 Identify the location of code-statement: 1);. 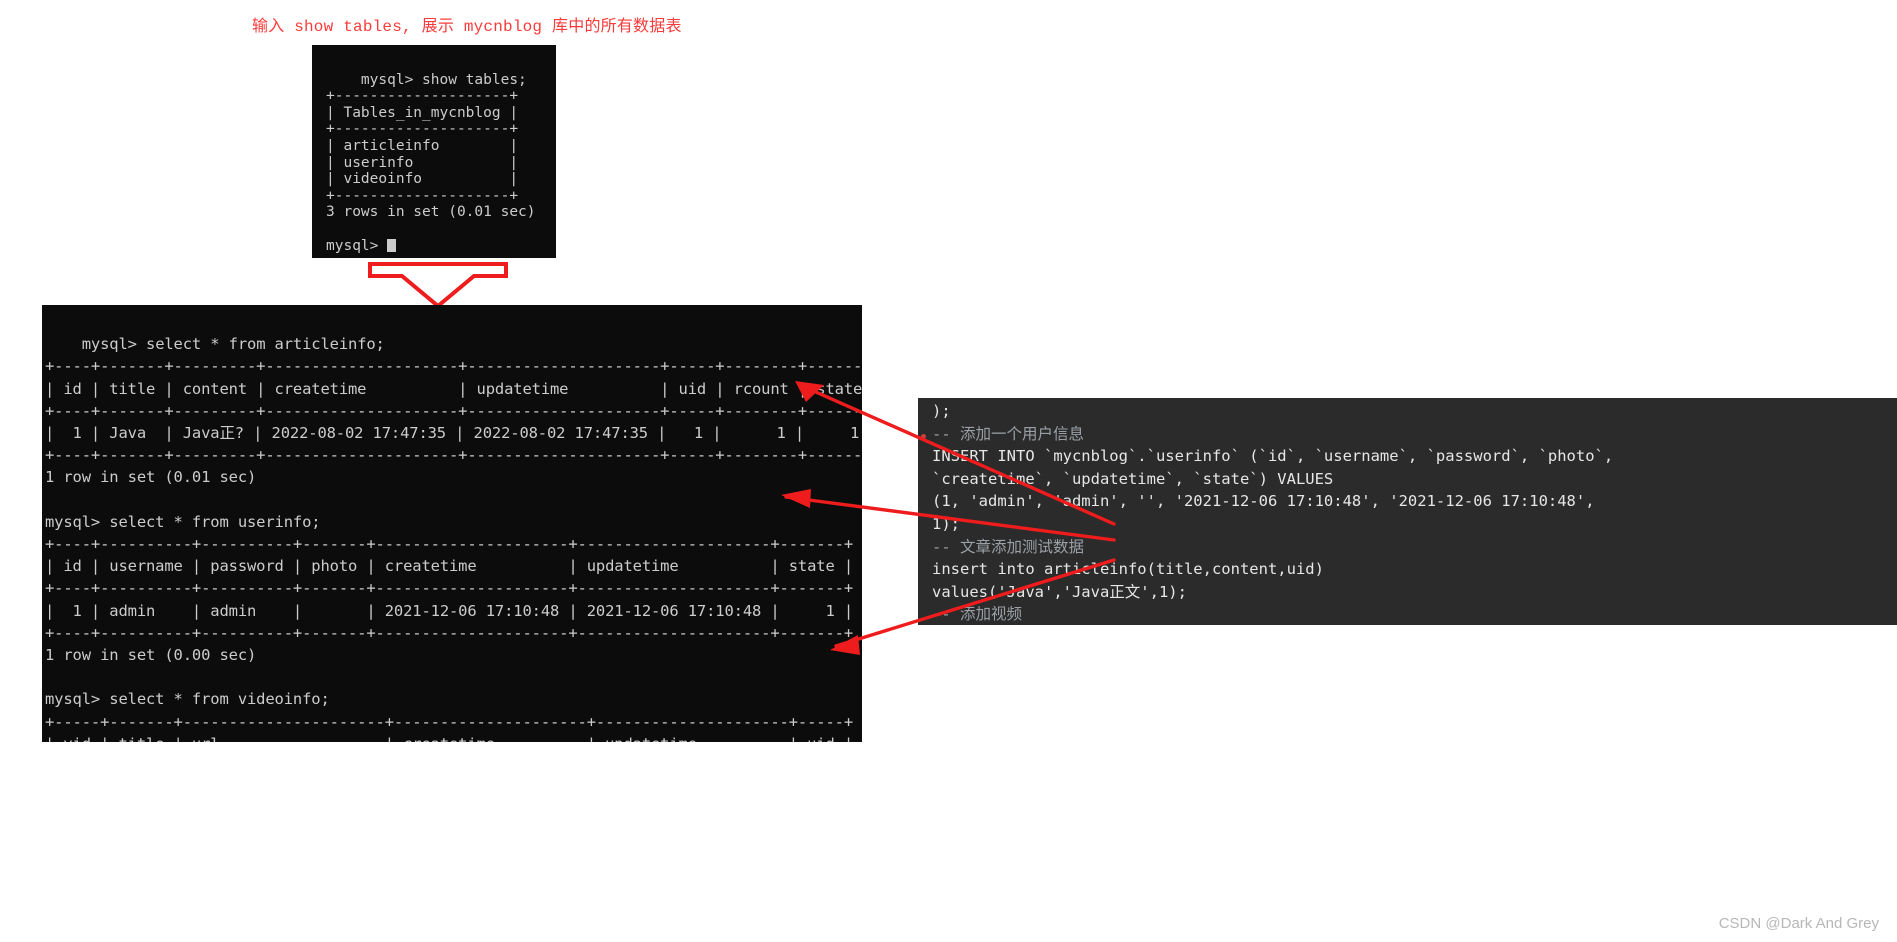
(946, 523).